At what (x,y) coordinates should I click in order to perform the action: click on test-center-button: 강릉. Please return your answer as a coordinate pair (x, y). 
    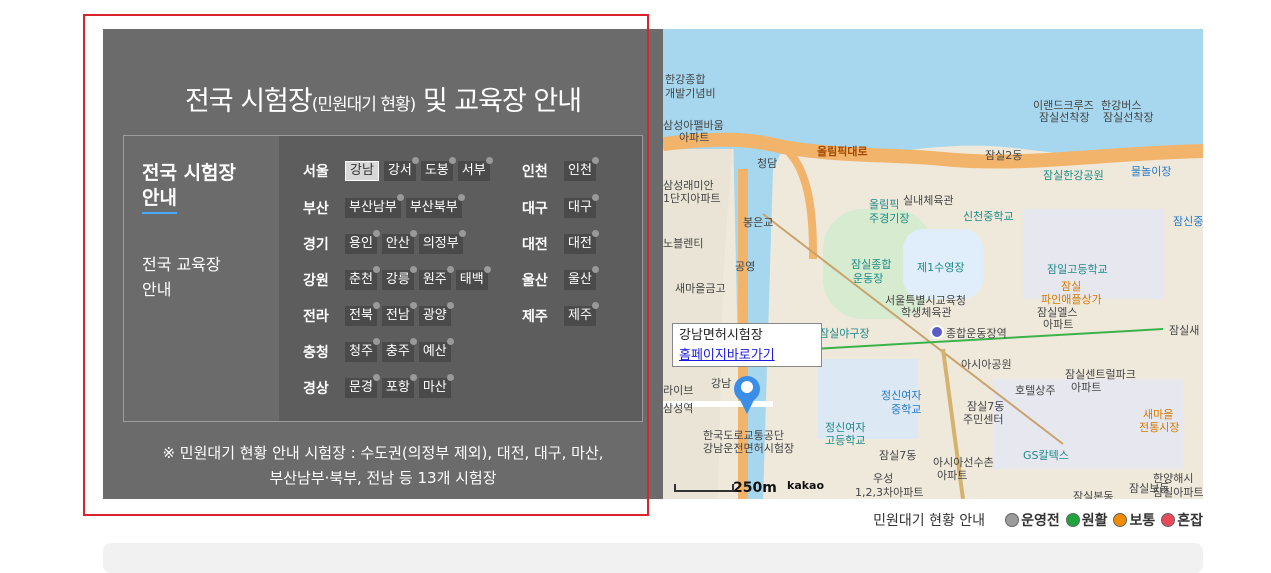
    Looking at the image, I should click on (399, 278).